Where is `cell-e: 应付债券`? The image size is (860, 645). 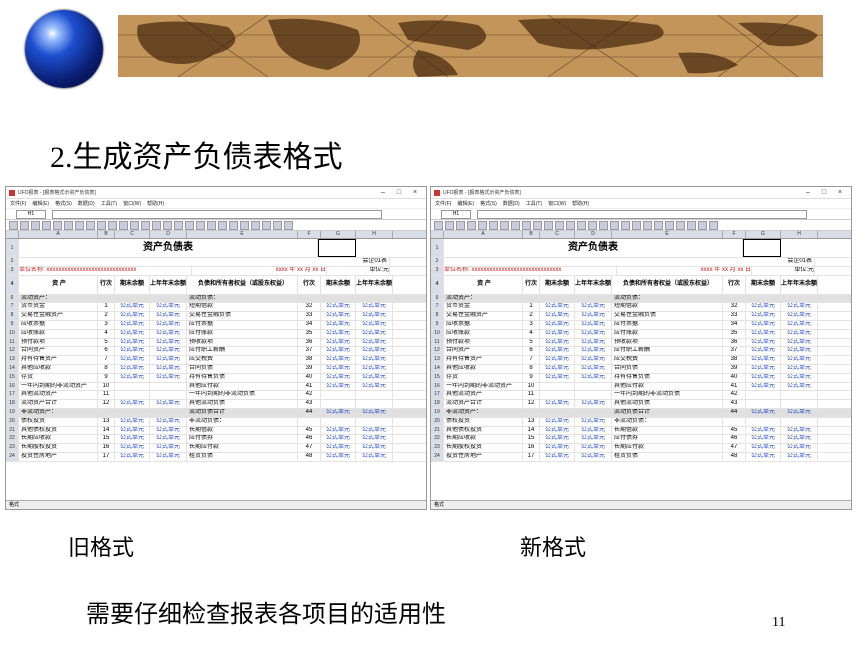
cell-e: 应付债券 is located at coordinates (242, 439).